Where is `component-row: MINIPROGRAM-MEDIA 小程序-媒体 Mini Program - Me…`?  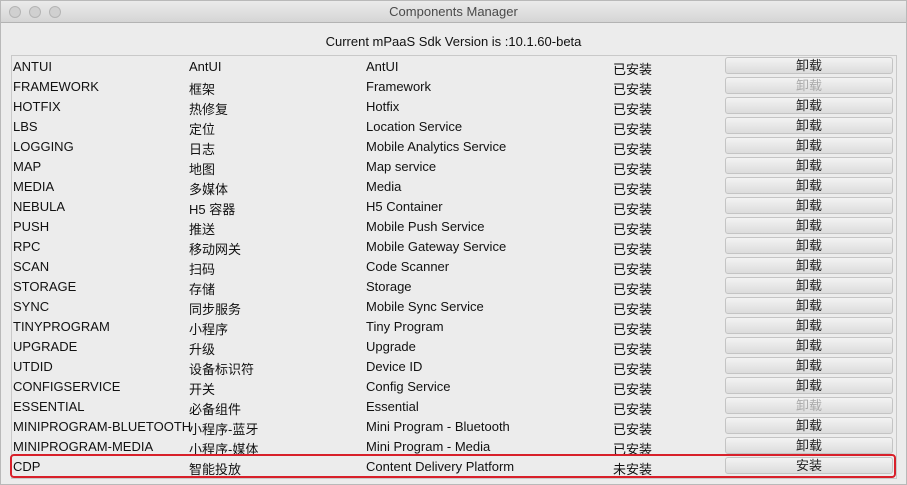
component-row: MINIPROGRAM-MEDIA 小程序-媒体 Mini Program - Me… is located at coordinates (454, 446).